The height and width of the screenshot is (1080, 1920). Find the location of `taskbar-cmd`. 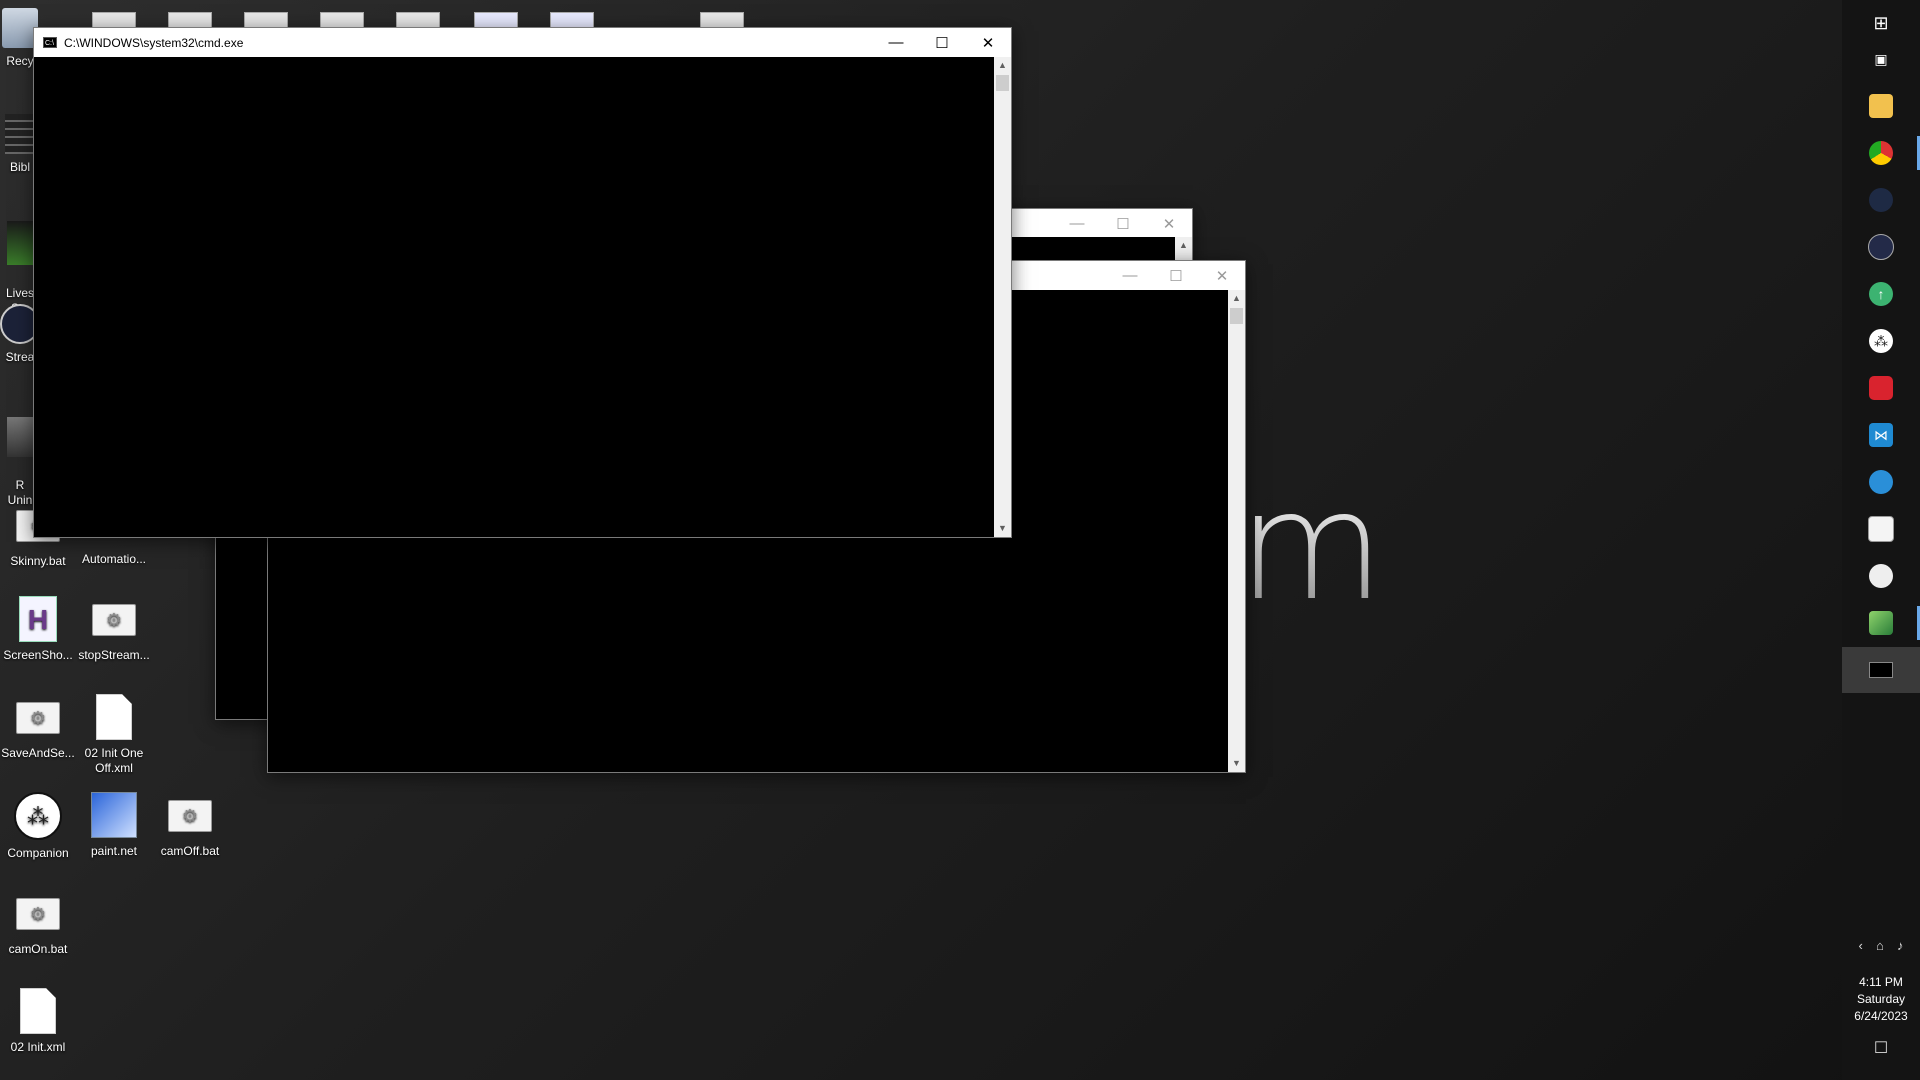

taskbar-cmd is located at coordinates (1881, 670).